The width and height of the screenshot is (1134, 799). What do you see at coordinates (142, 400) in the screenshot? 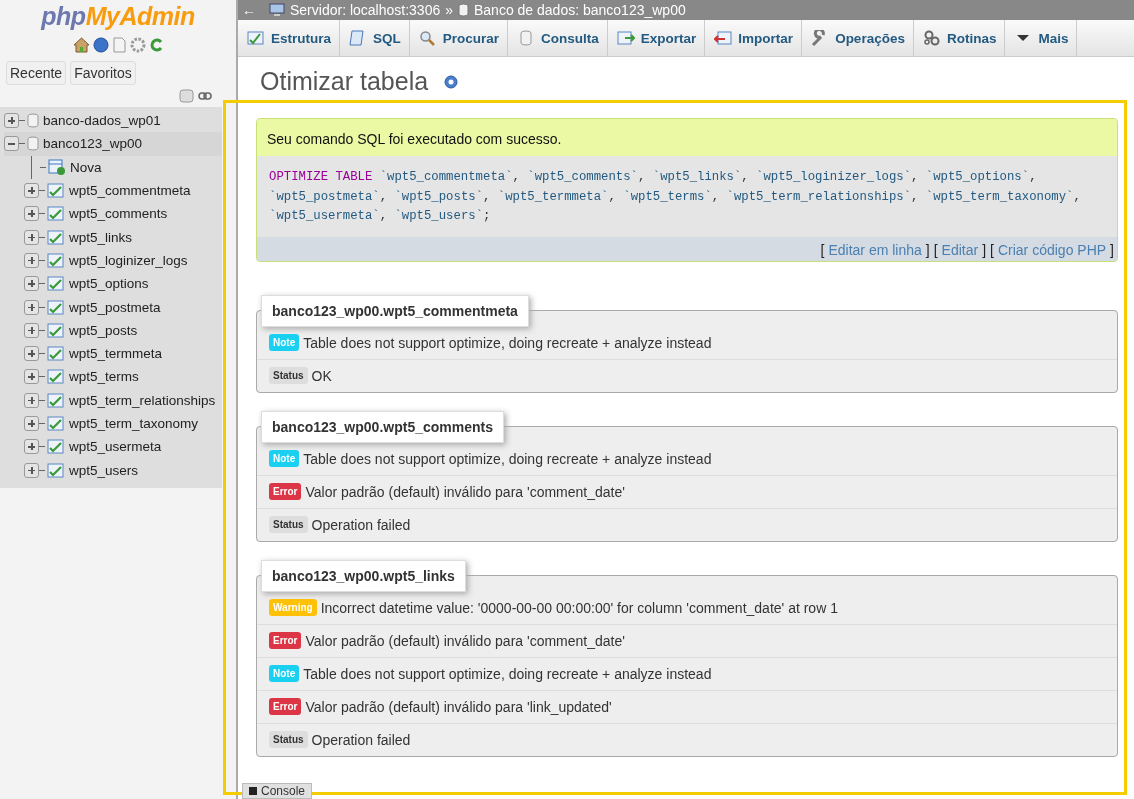
I see `table-name: wpt5_term_relationships` at bounding box center [142, 400].